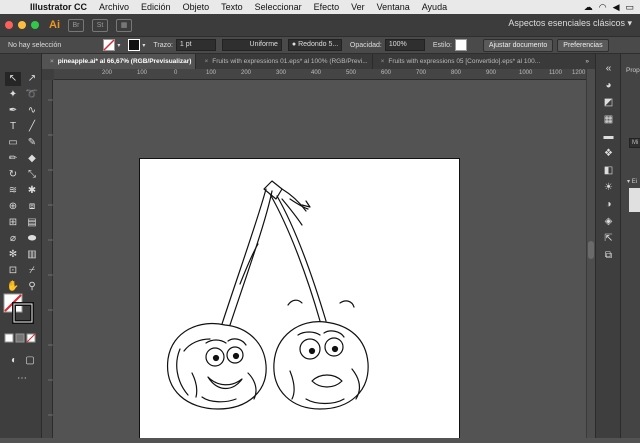 The image size is (640, 443). Describe the element at coordinates (32, 191) in the screenshot. I see `puppet-warp-tool-icon: ✱` at that location.